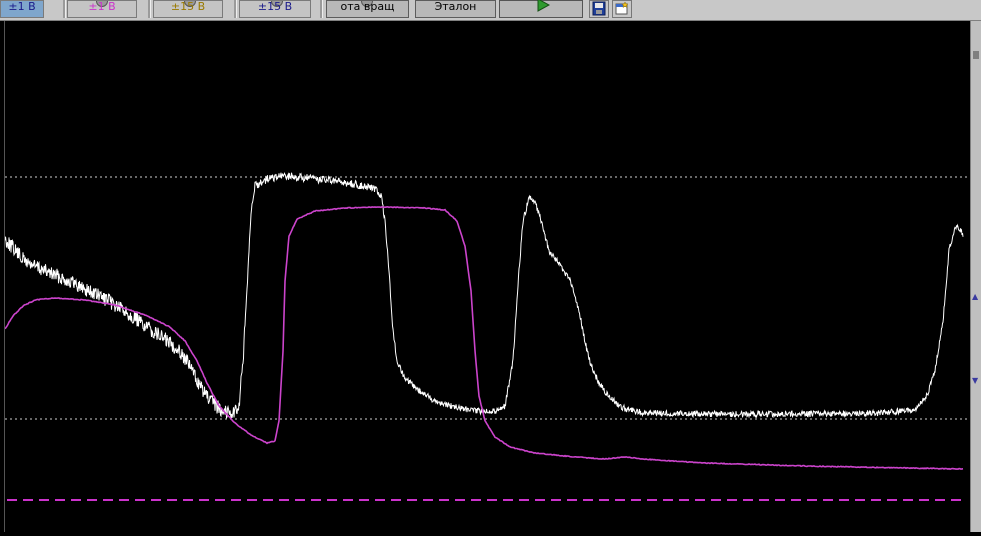 The image size is (981, 536). I want to click on rotation-button: ота вращ, so click(367, 9).